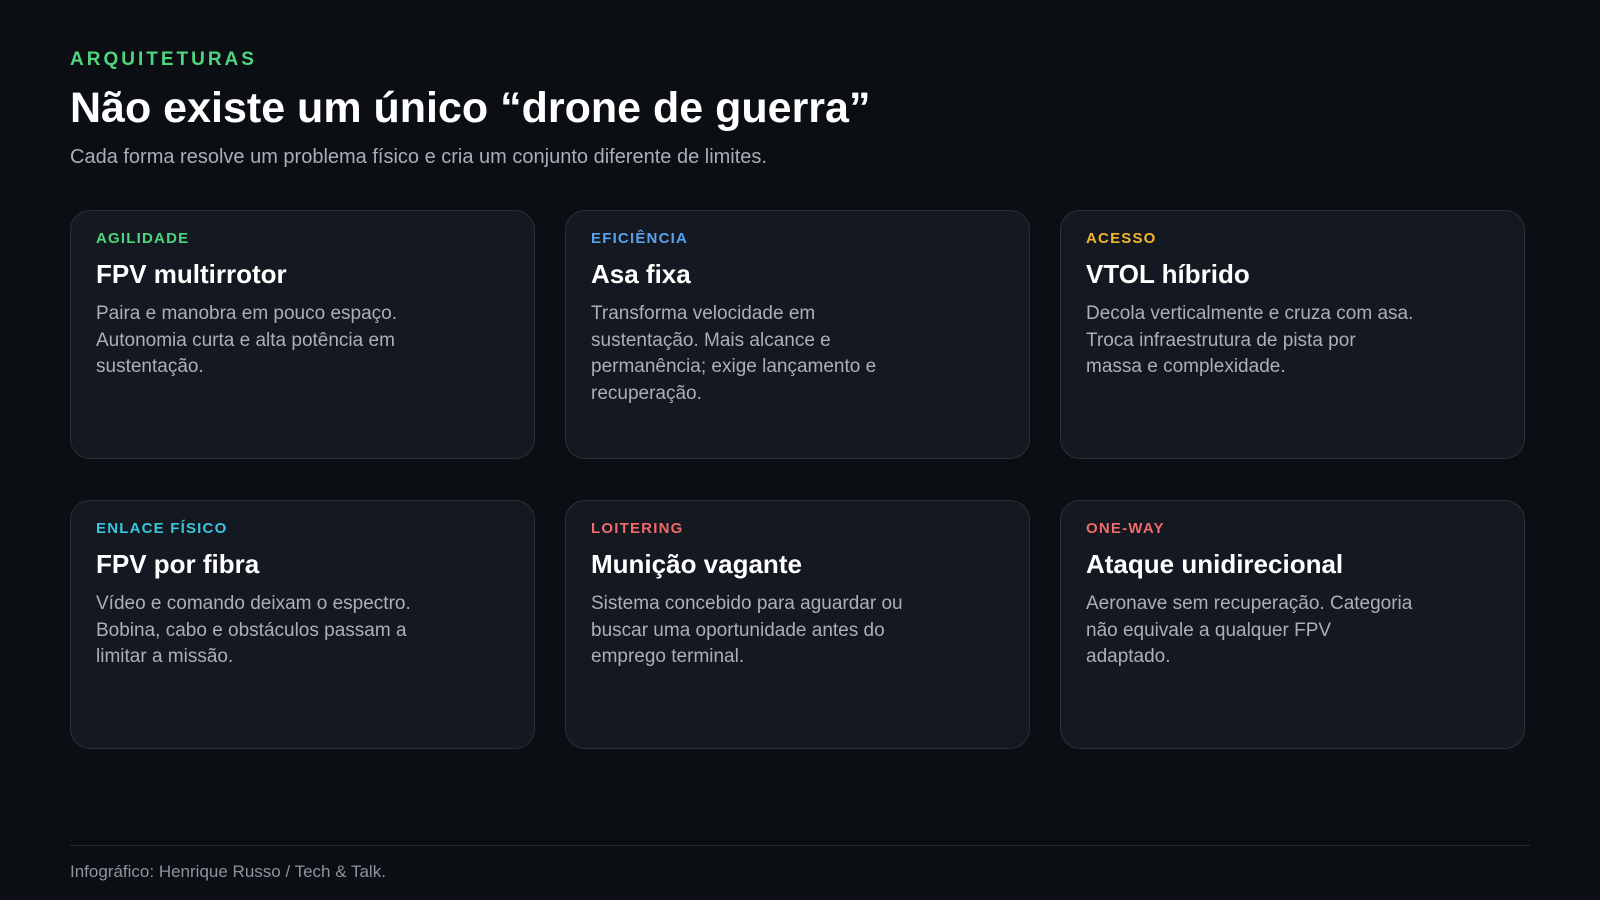 This screenshot has height=900, width=1600. Describe the element at coordinates (1215, 564) in the screenshot. I see `card-title: Ataque unidirecional` at that location.